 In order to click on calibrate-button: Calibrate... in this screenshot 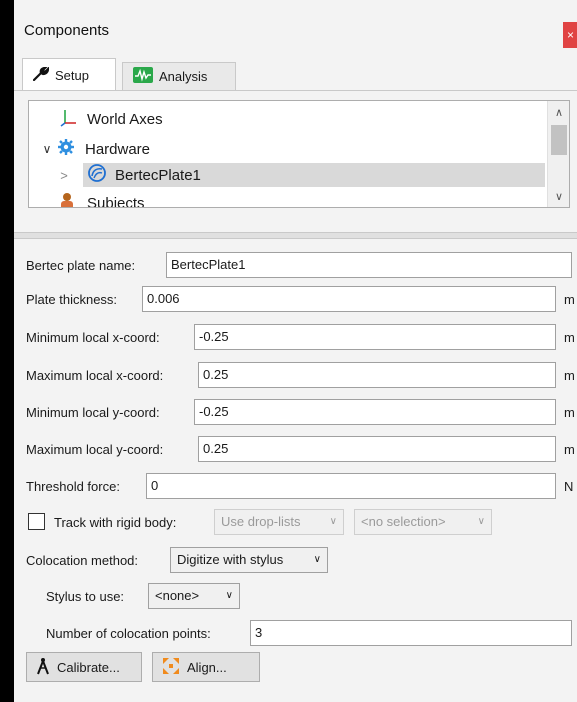, I will do `click(84, 667)`.